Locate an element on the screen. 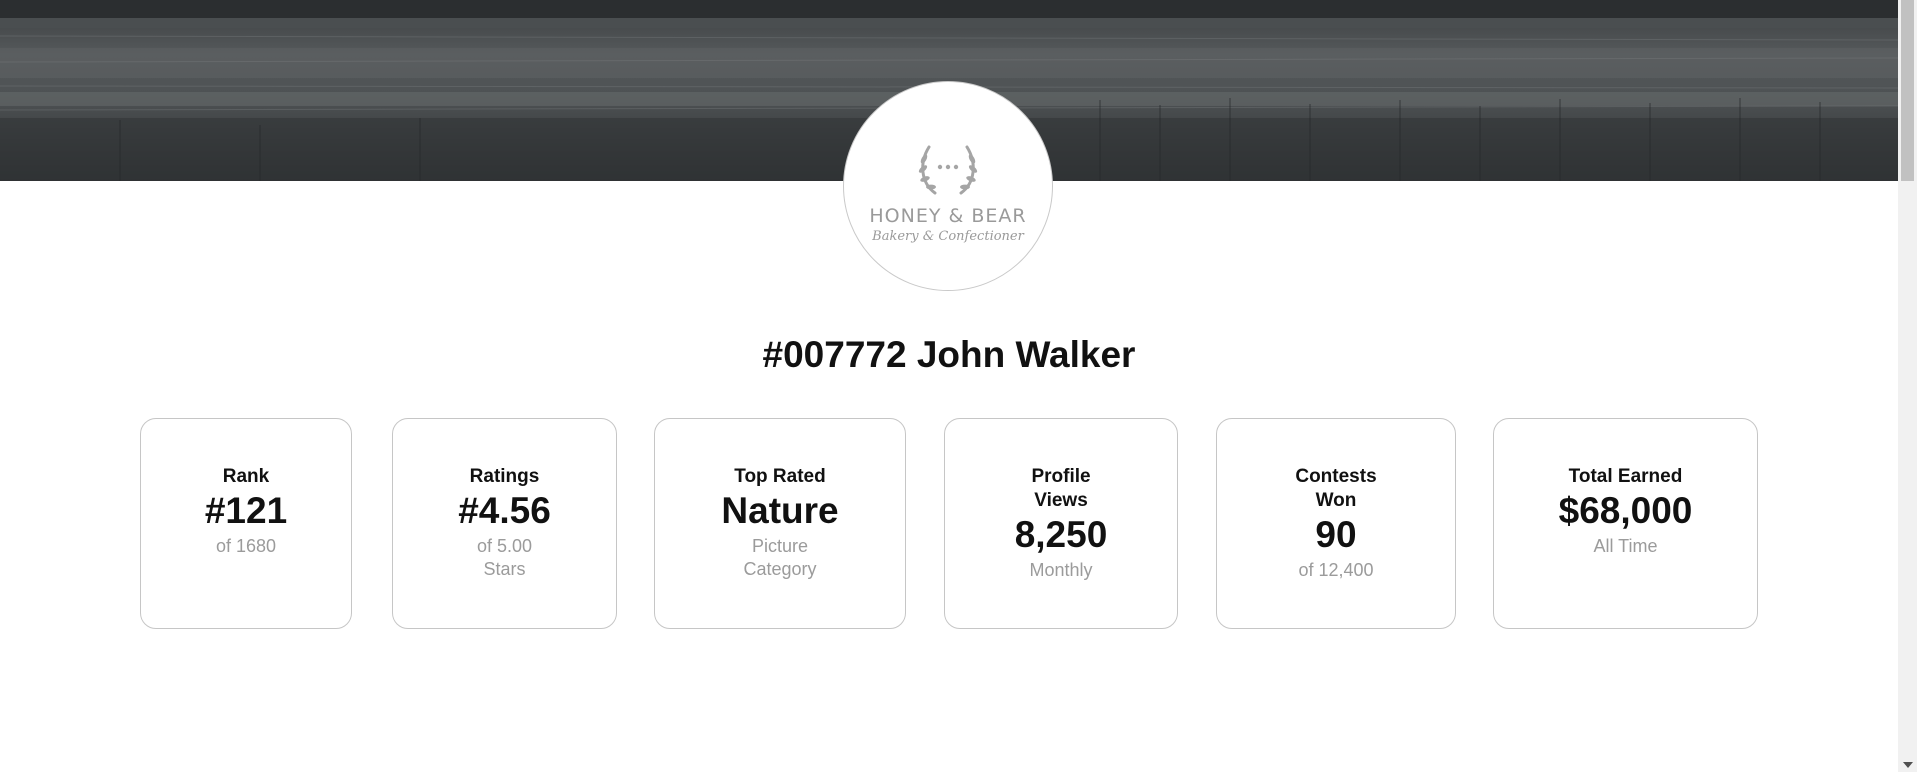 Image resolution: width=1917 pixels, height=772 pixels. stat-label: Ratings is located at coordinates (504, 476).